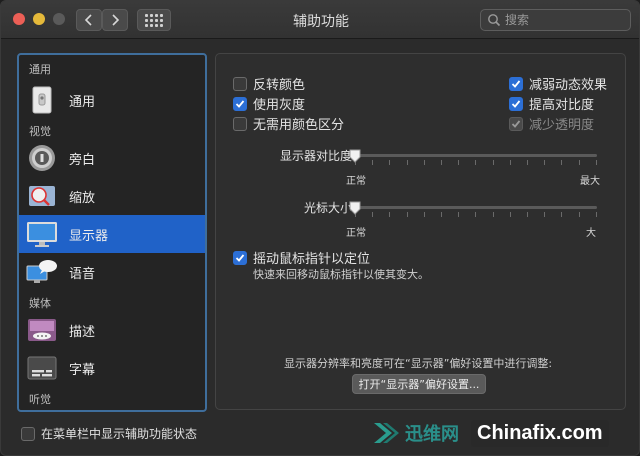 This screenshot has height=456, width=640. Describe the element at coordinates (112, 100) in the screenshot. I see `sidebar-item-general: 通用` at that location.